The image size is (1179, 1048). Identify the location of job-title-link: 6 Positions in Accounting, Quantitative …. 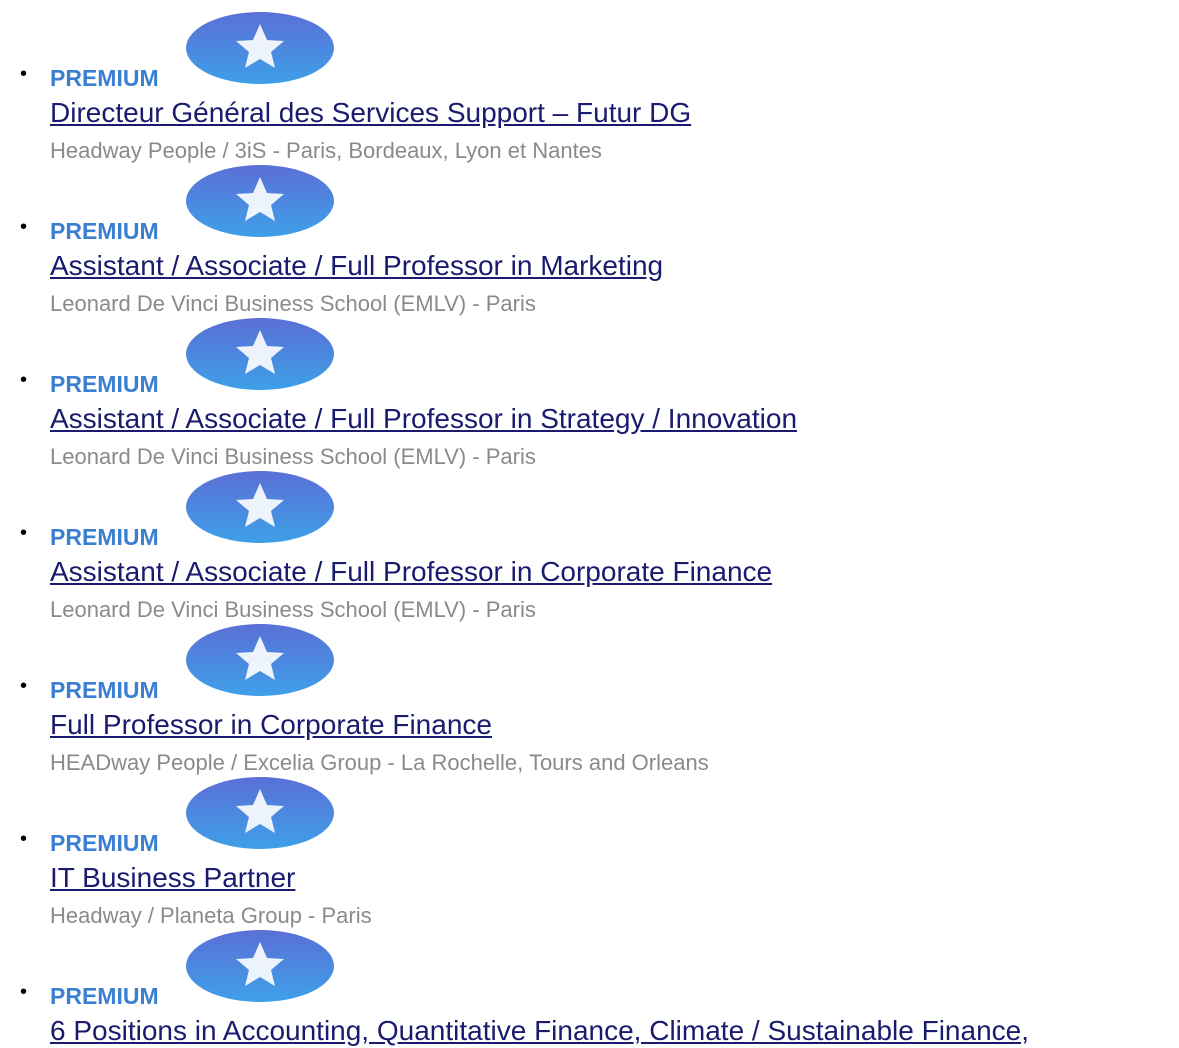
(539, 1031).